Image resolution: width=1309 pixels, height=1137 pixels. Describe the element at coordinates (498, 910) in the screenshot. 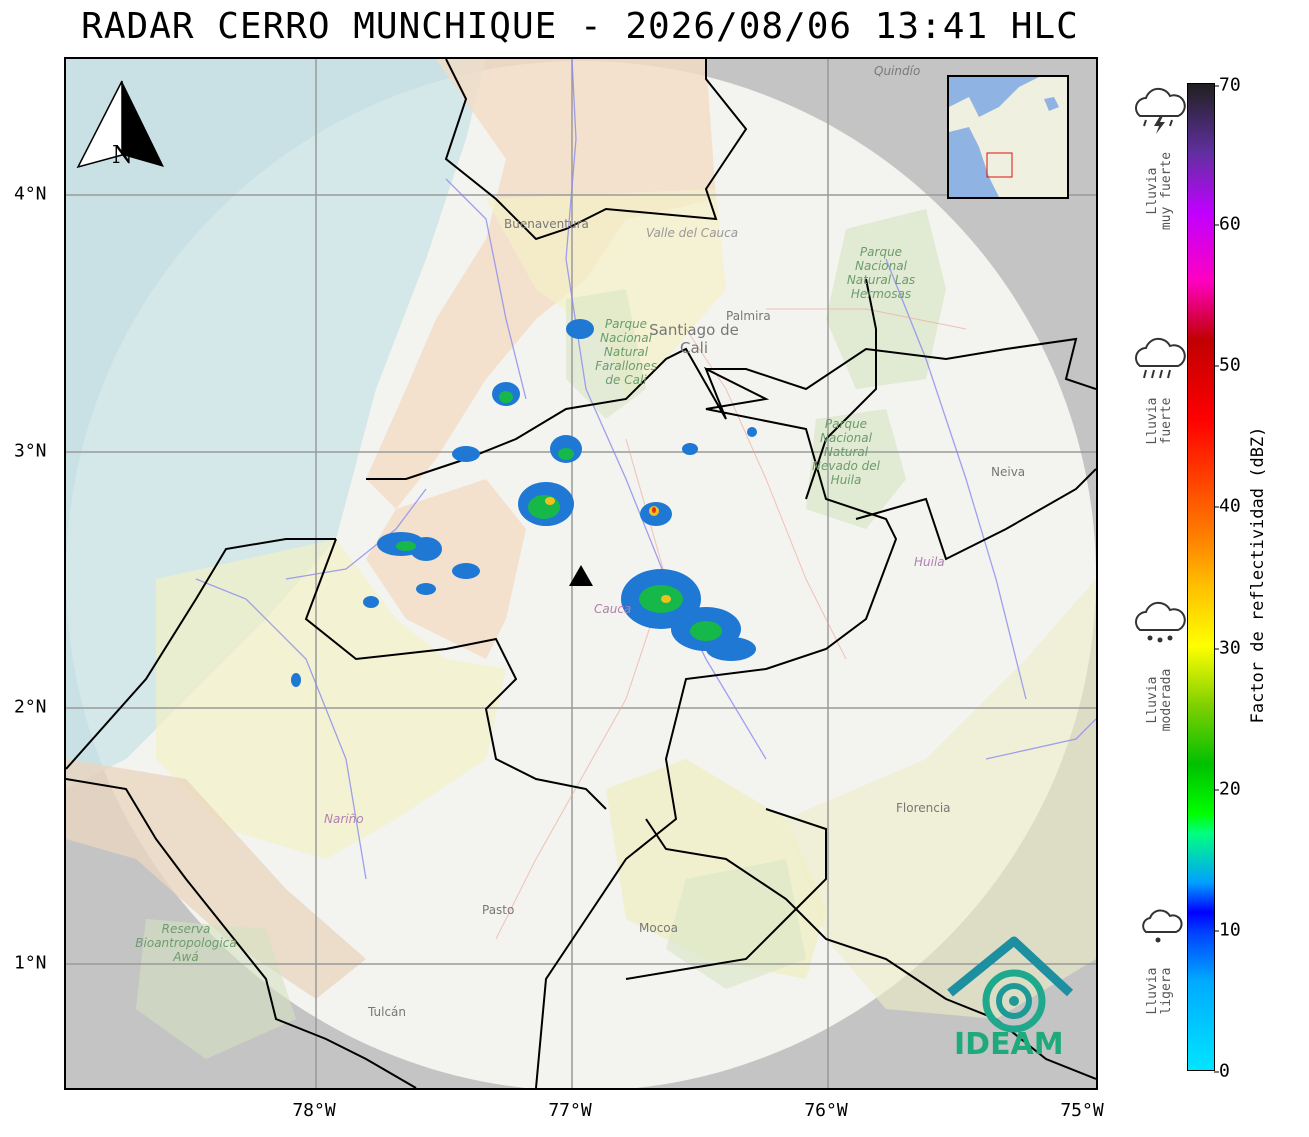

I see `label-pasto: Pasto` at that location.